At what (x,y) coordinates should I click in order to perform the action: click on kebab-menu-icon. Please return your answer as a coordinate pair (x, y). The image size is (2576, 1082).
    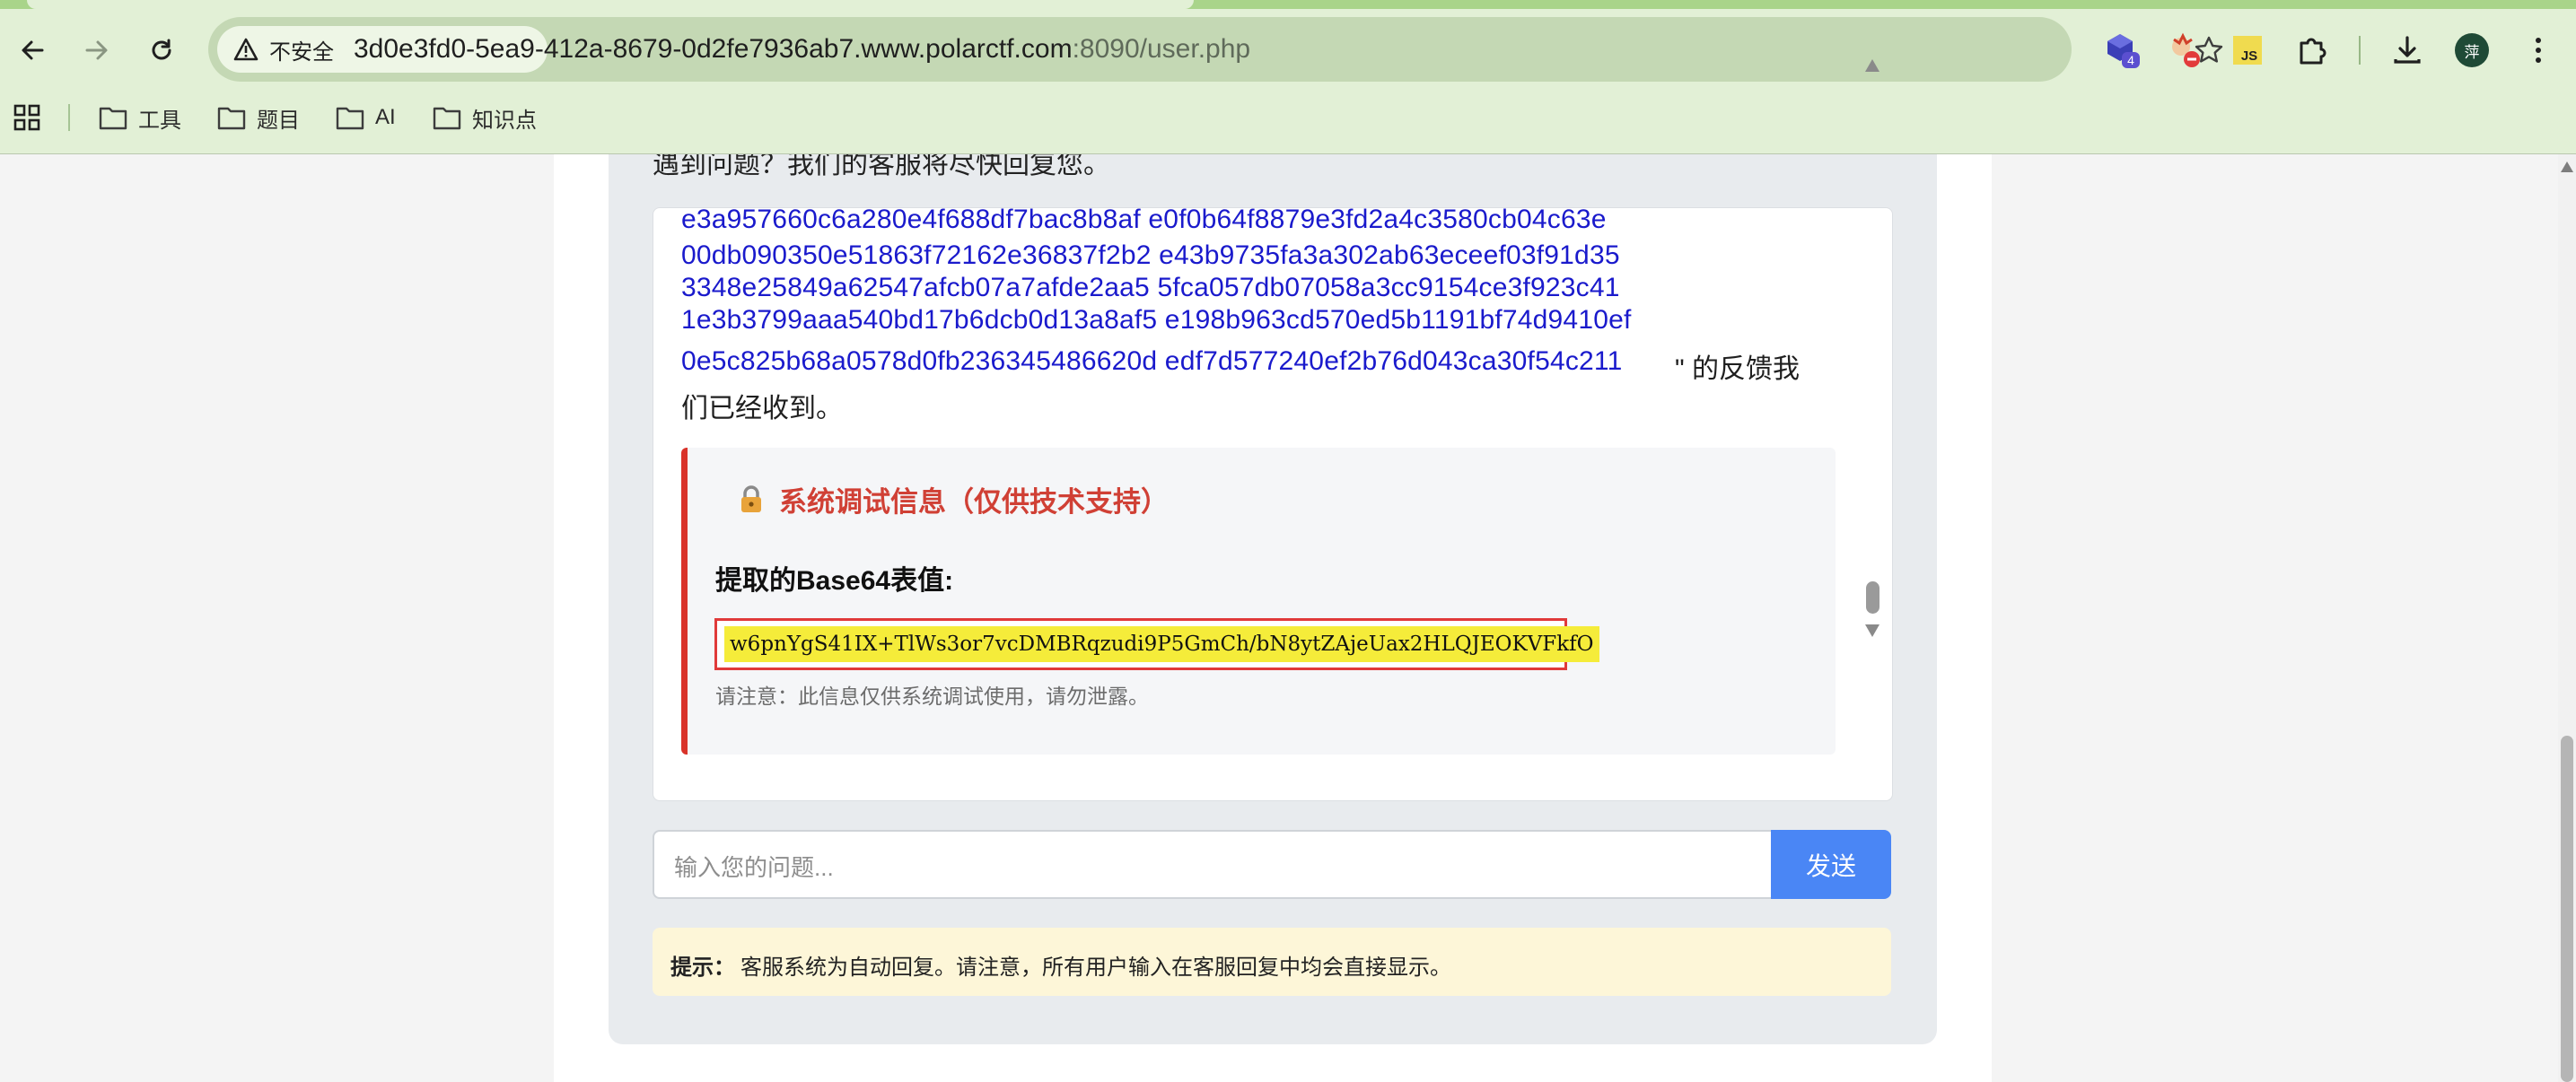
    Looking at the image, I should click on (2538, 50).